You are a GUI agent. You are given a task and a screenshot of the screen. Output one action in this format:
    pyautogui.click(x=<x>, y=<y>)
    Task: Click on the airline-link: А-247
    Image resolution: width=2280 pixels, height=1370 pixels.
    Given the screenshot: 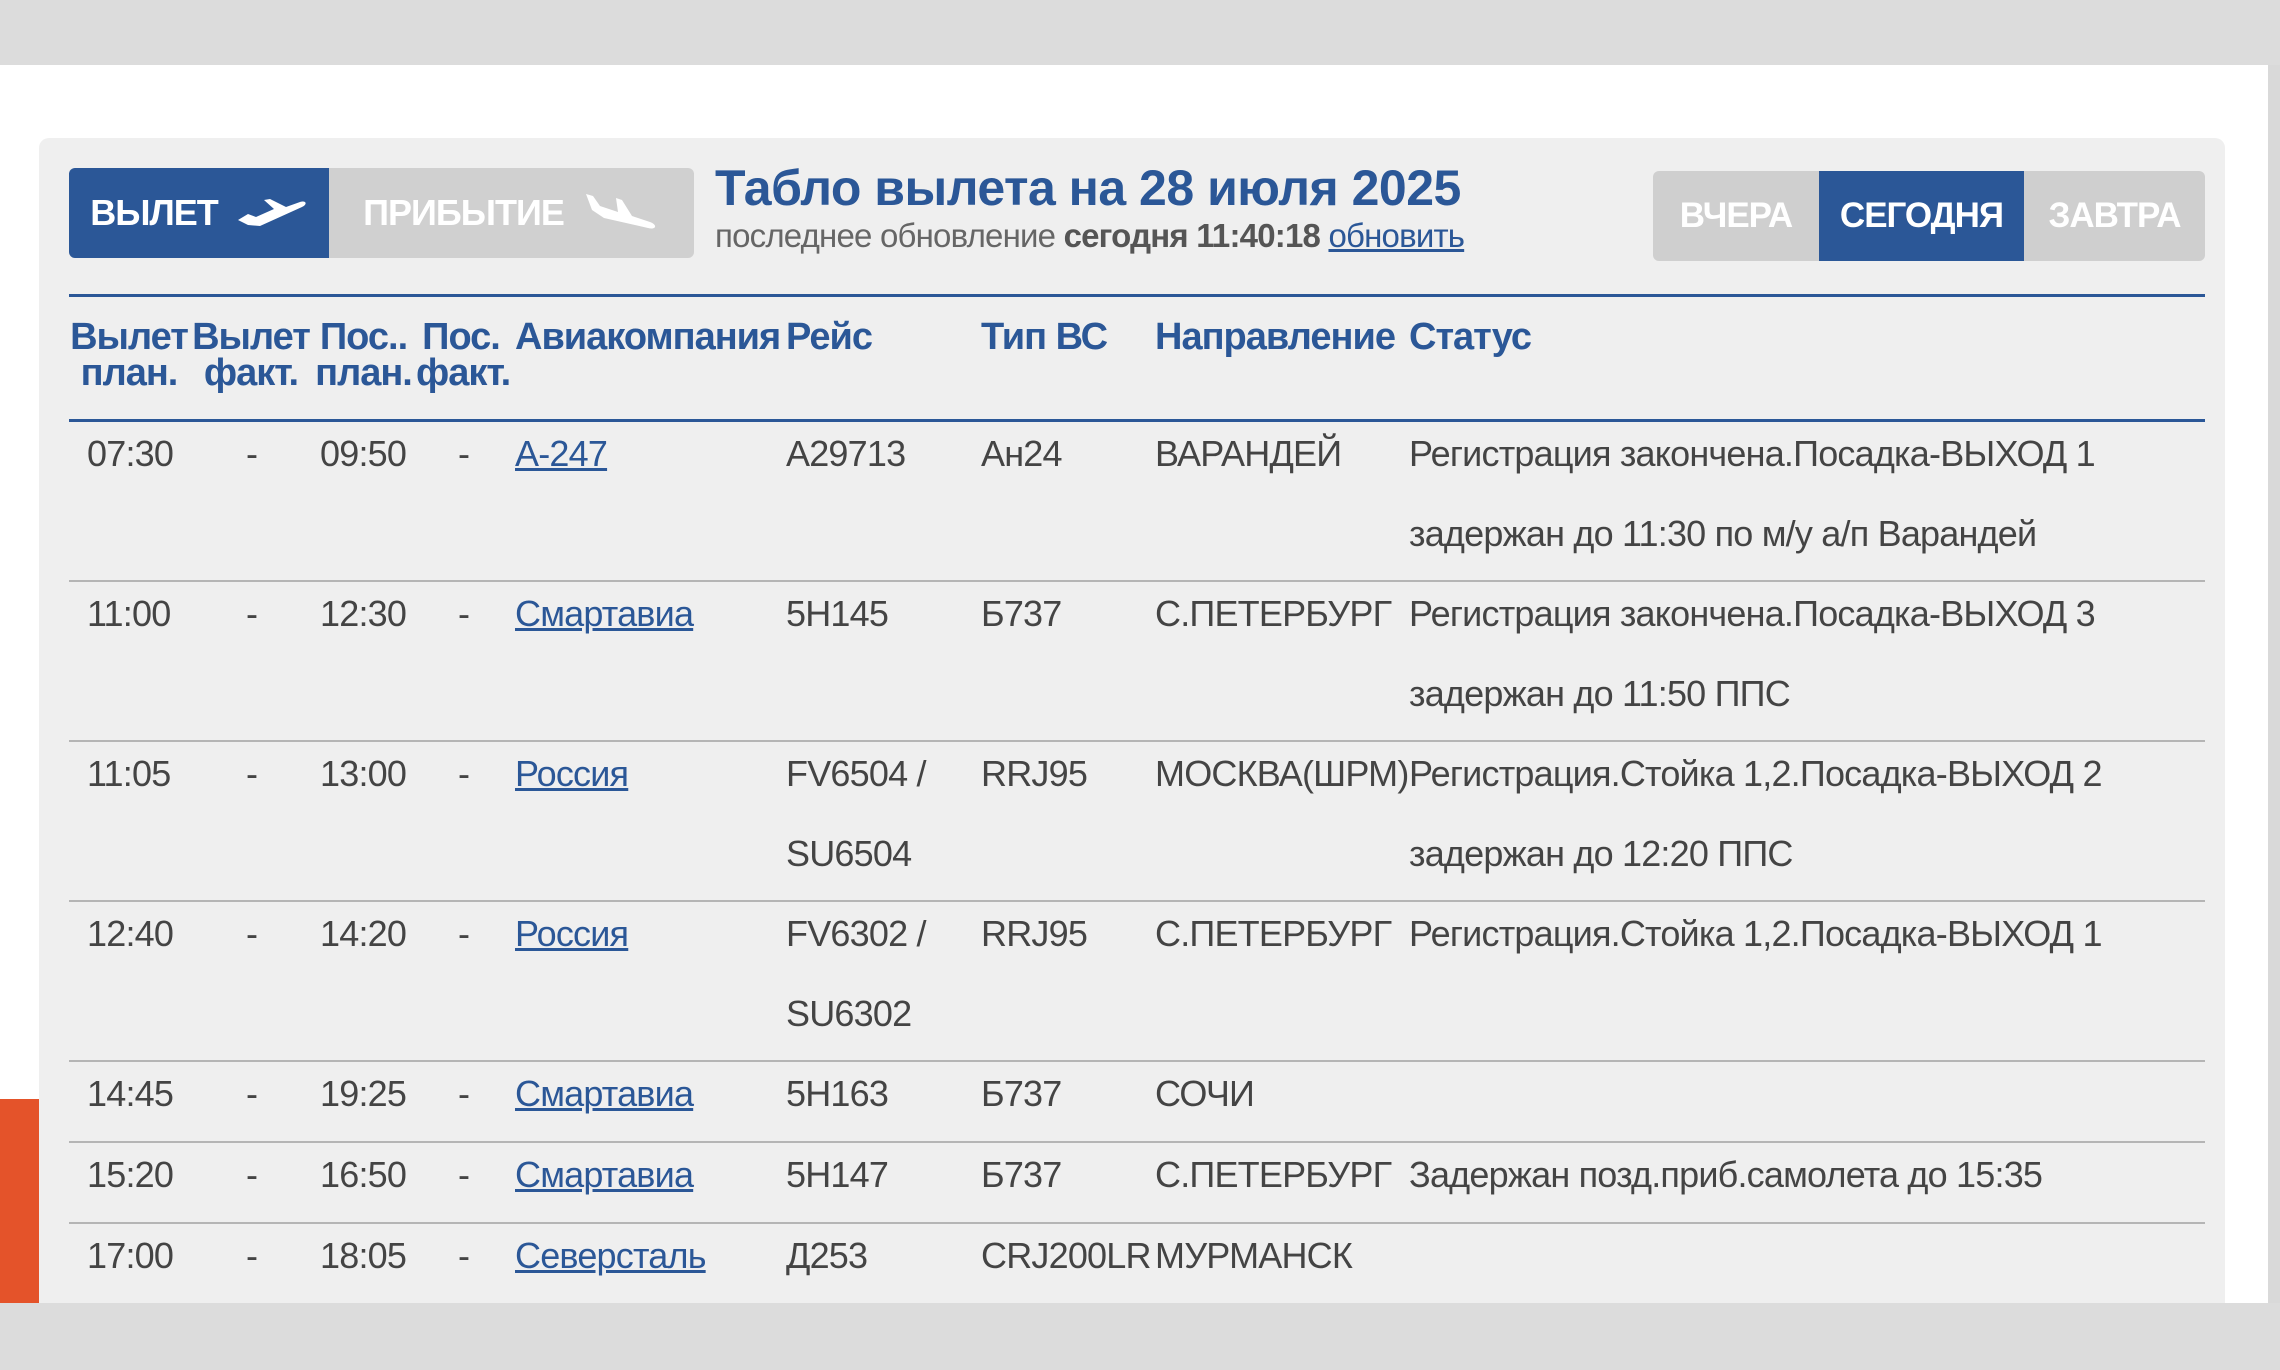 What is the action you would take?
    pyautogui.click(x=561, y=454)
    